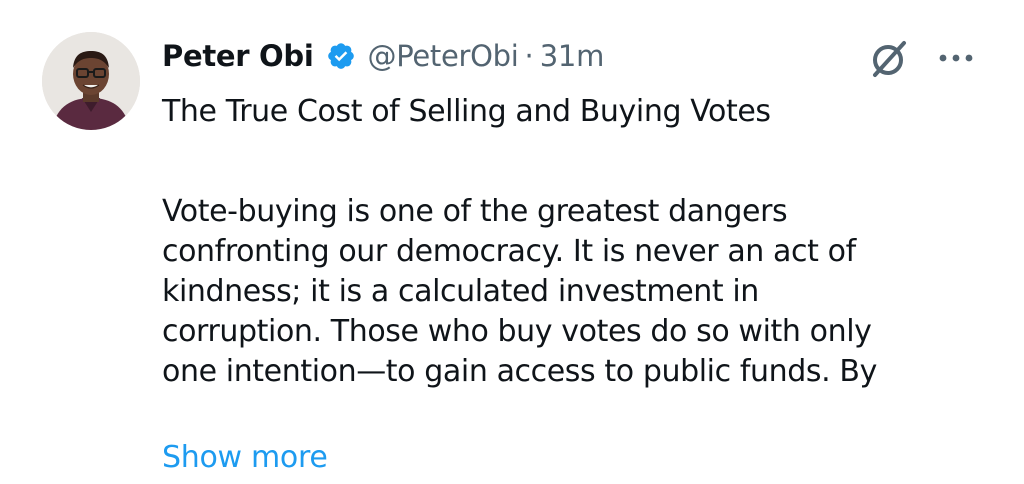 The width and height of the screenshot is (1024, 484). Describe the element at coordinates (956, 58) in the screenshot. I see `more-options-icon` at that location.